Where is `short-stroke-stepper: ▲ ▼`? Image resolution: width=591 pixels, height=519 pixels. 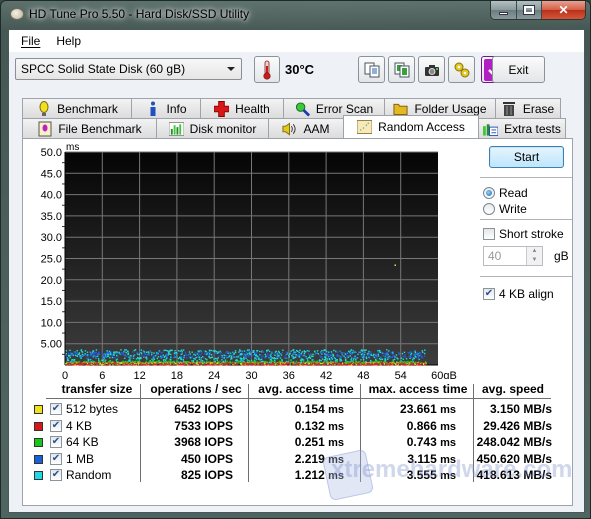
short-stroke-stepper: ▲ ▼ is located at coordinates (534, 256).